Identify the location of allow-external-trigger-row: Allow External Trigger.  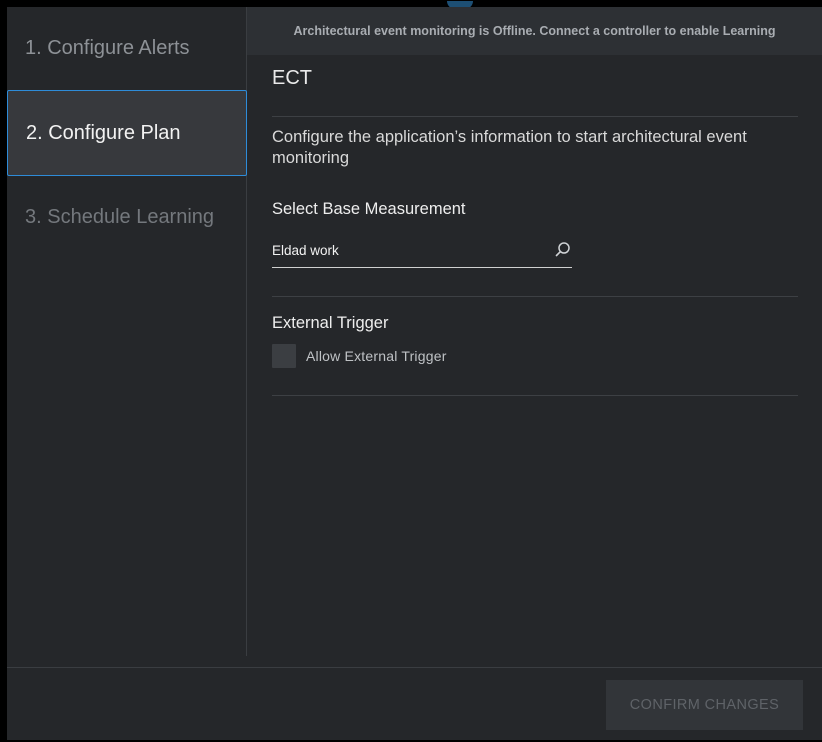
(359, 356).